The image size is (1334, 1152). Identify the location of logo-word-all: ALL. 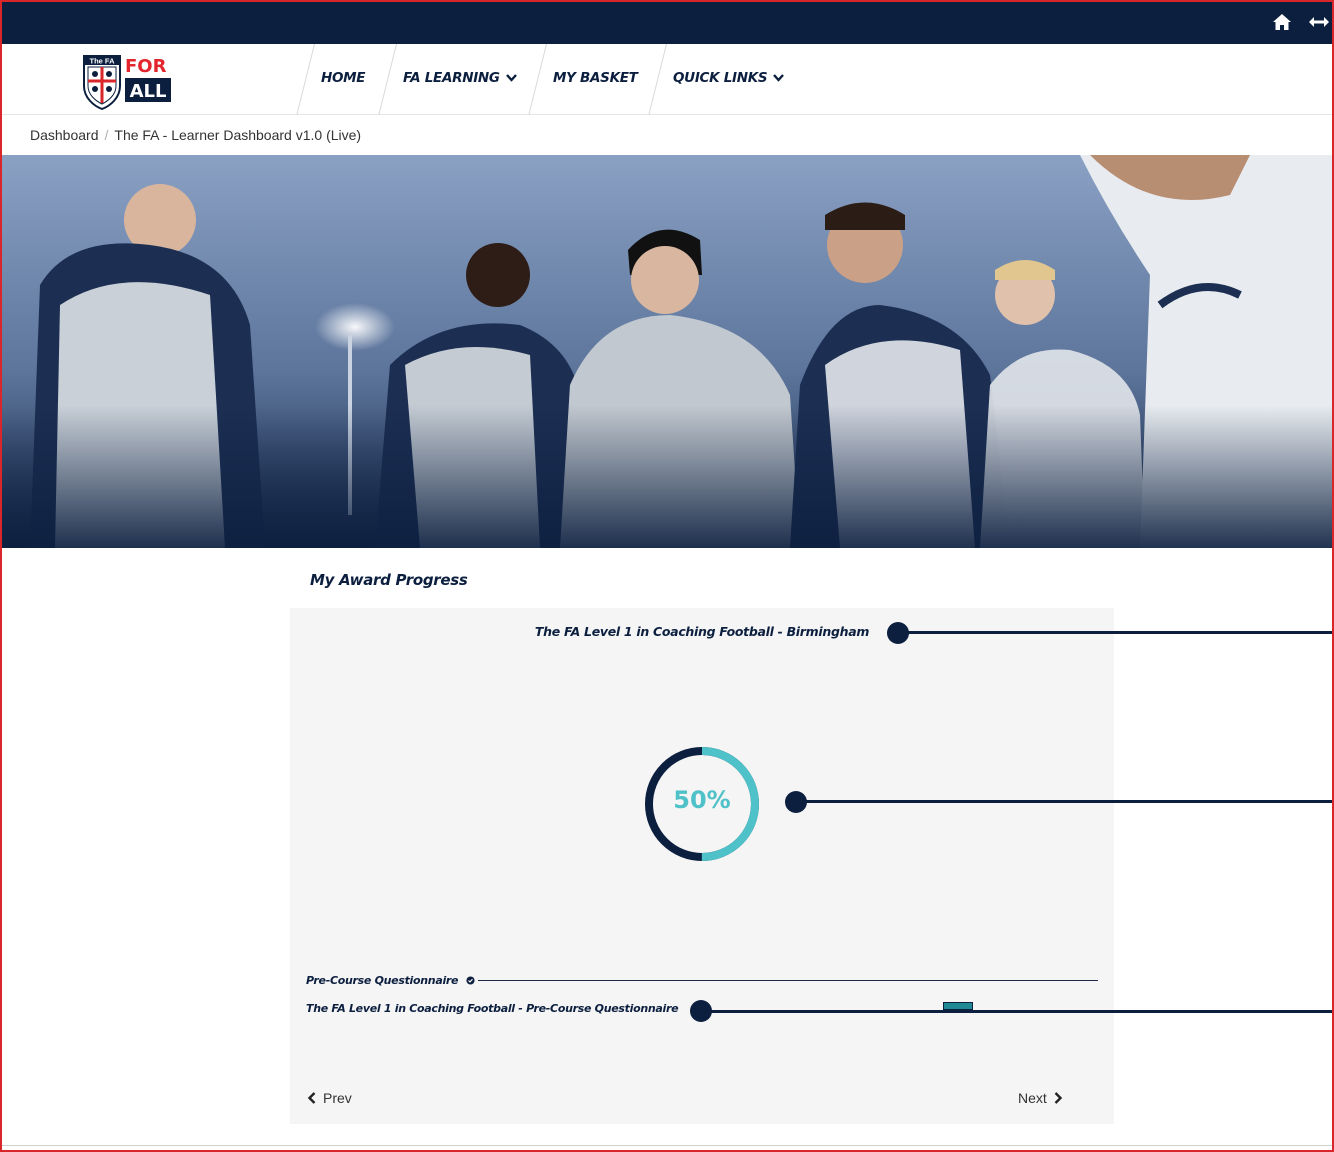
(148, 91).